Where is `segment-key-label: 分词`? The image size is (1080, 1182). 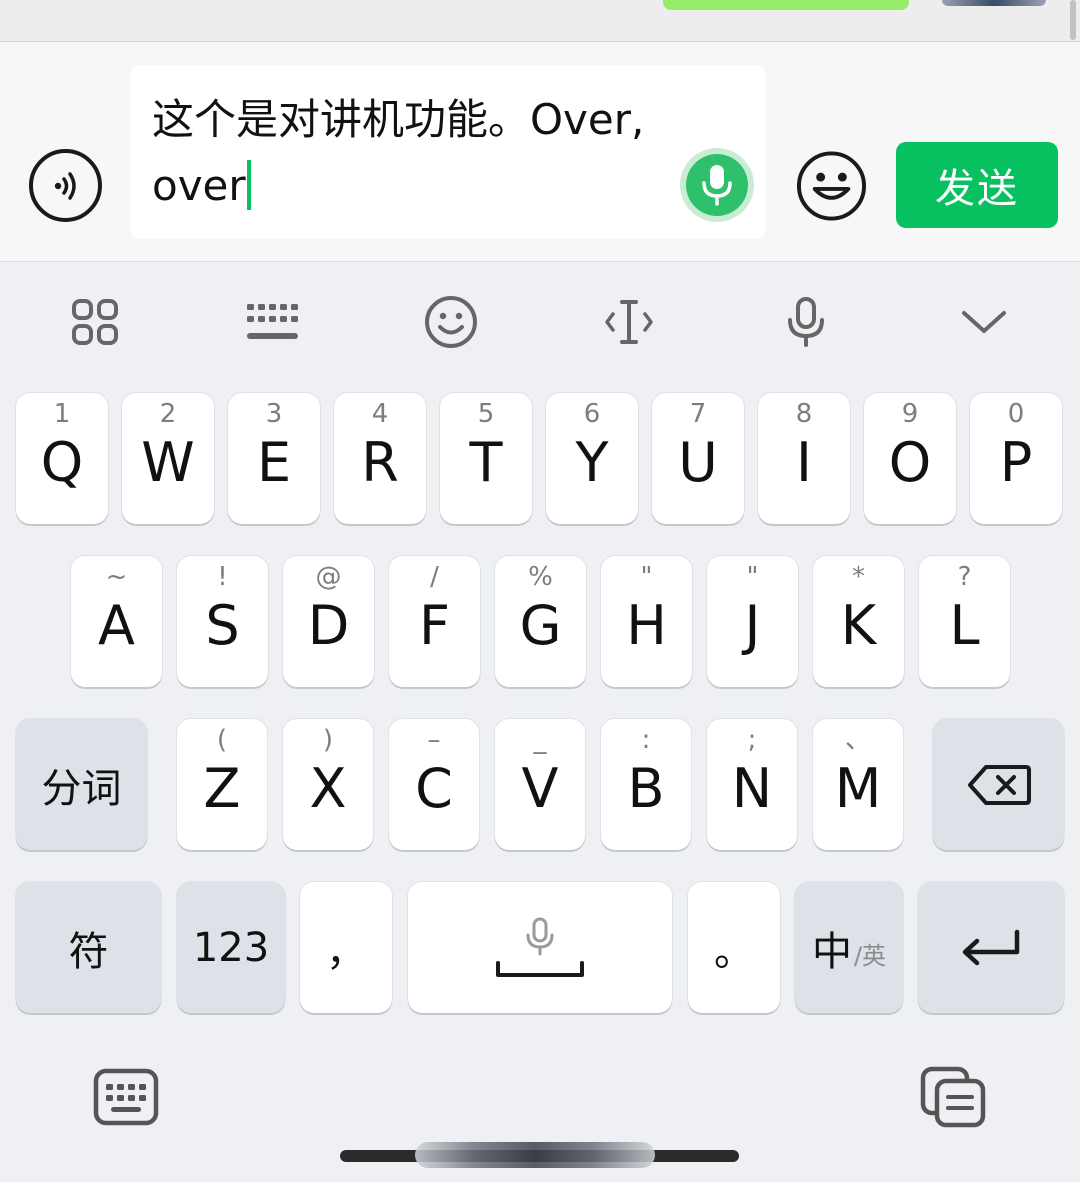
segment-key-label: 分词 is located at coordinates (81, 788).